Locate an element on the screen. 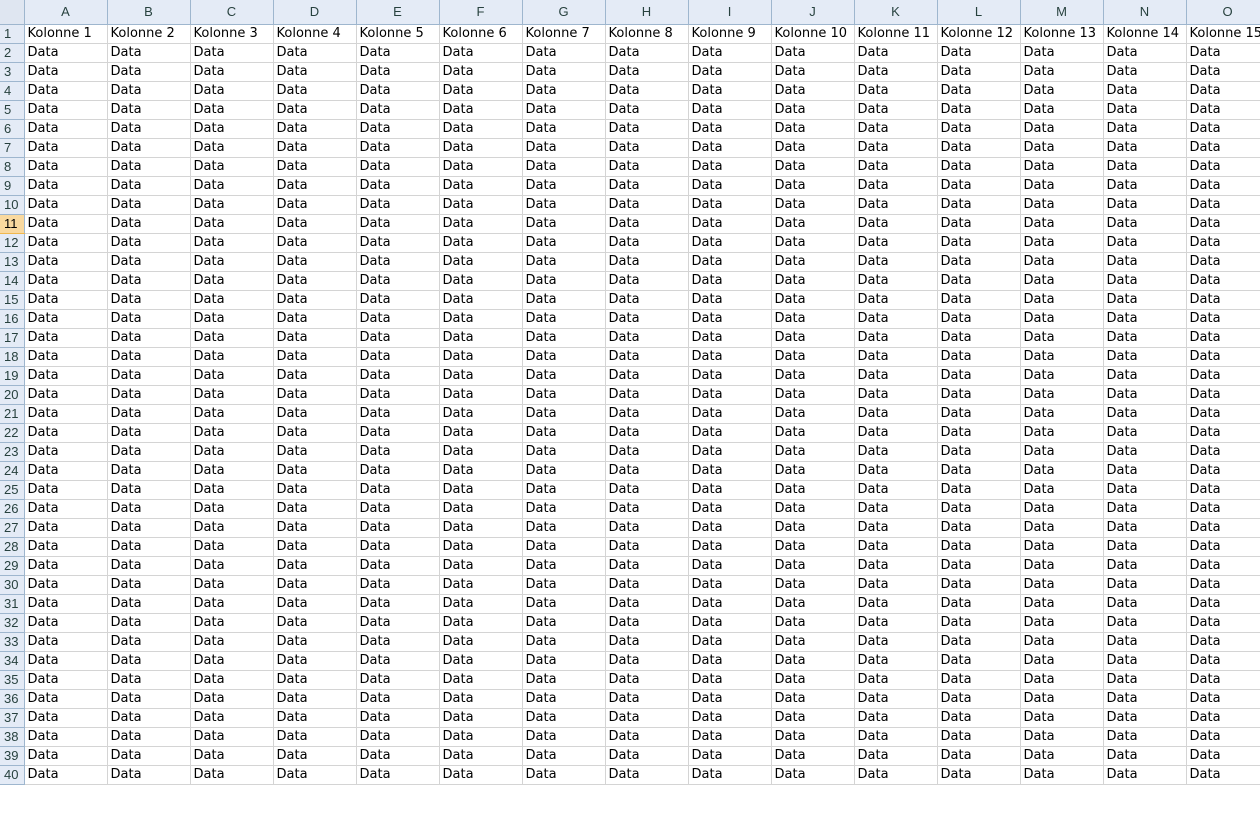 The width and height of the screenshot is (1260, 814). cell-m17: Data is located at coordinates (1062, 338).